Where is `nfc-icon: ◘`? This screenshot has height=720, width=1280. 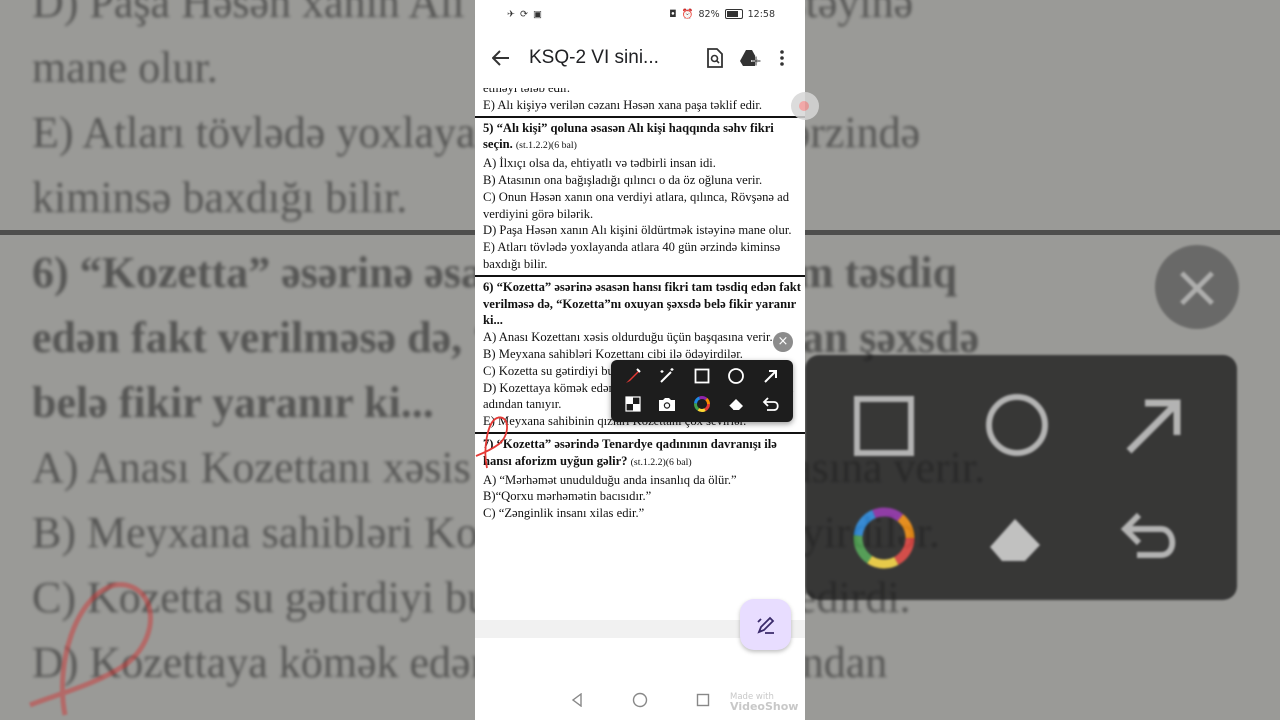
nfc-icon: ◘ is located at coordinates (673, 14).